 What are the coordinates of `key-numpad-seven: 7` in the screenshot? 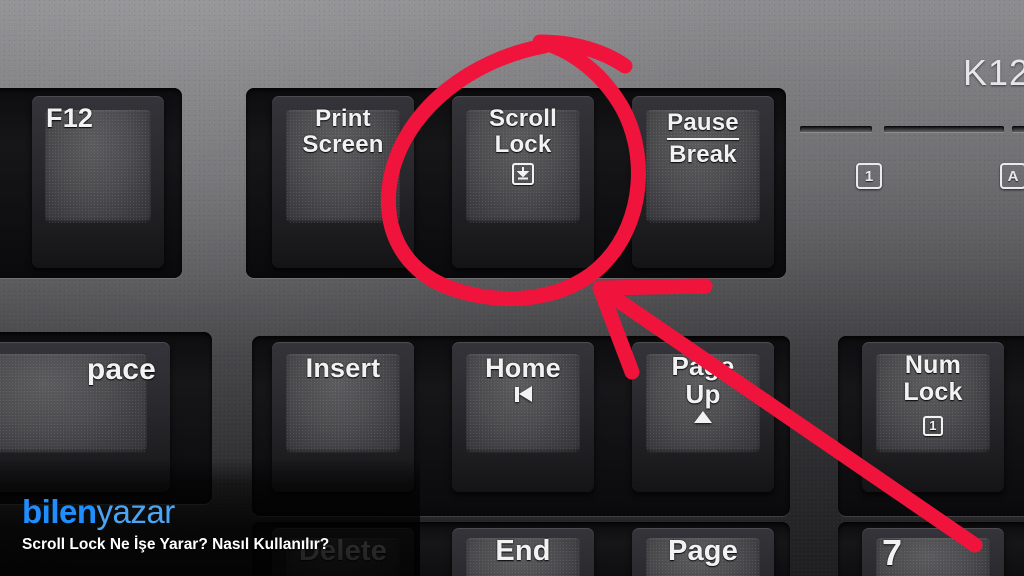 It's located at (933, 552).